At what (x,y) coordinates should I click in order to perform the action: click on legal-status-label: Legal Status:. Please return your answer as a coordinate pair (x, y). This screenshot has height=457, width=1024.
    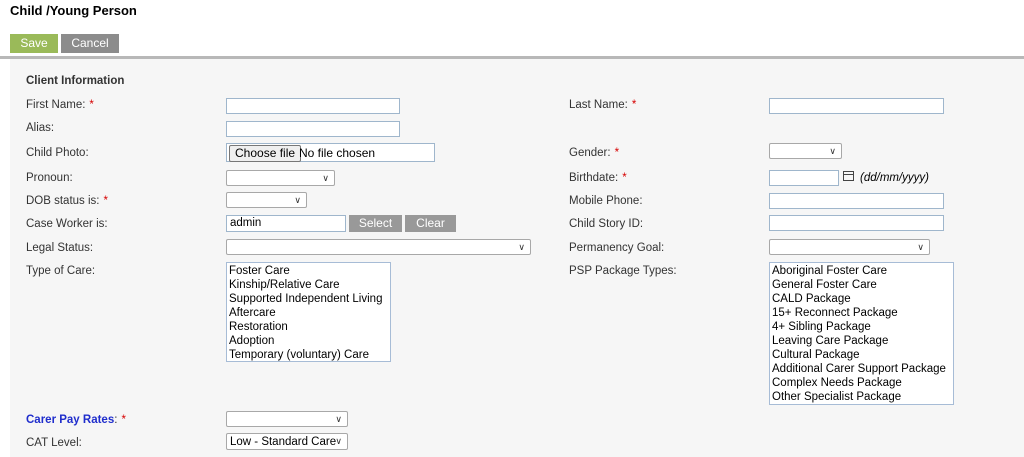
    Looking at the image, I should click on (60, 248).